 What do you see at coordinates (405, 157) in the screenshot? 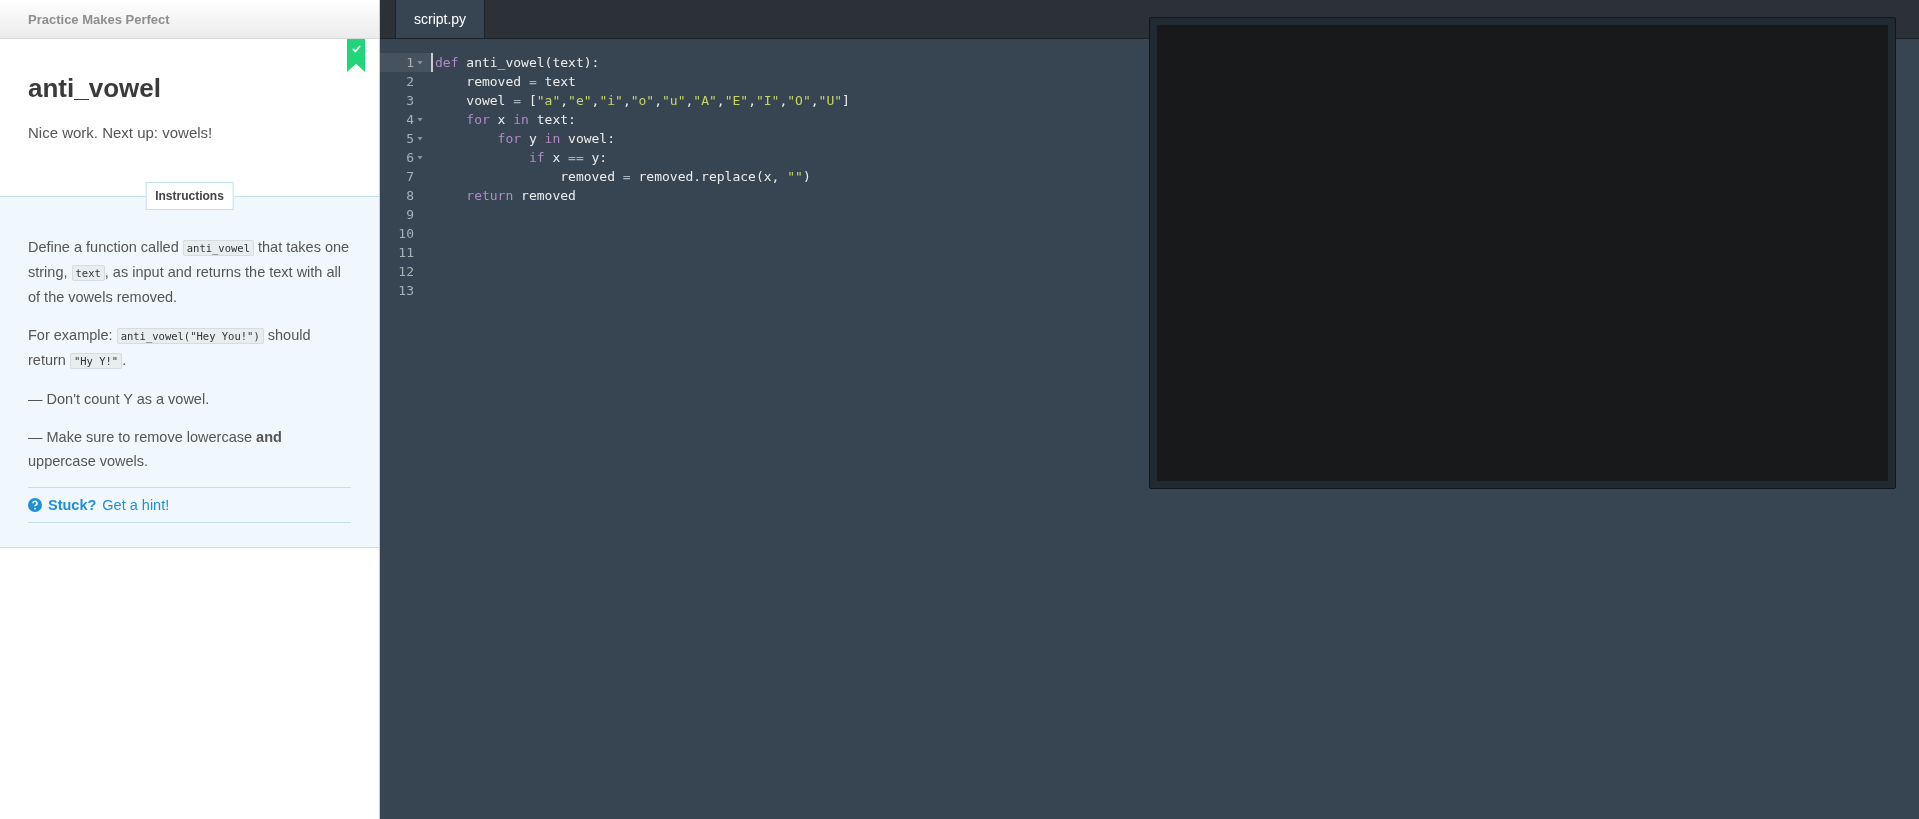
I see `line-number: 6` at bounding box center [405, 157].